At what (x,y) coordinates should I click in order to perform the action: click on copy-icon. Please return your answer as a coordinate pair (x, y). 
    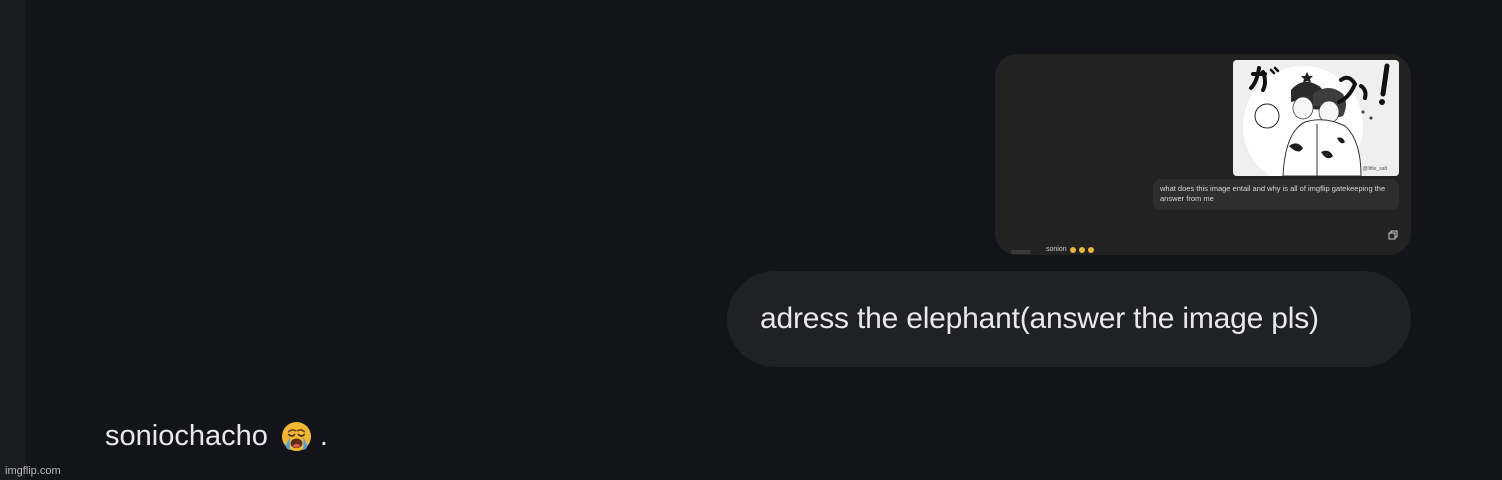
    Looking at the image, I should click on (1393, 235).